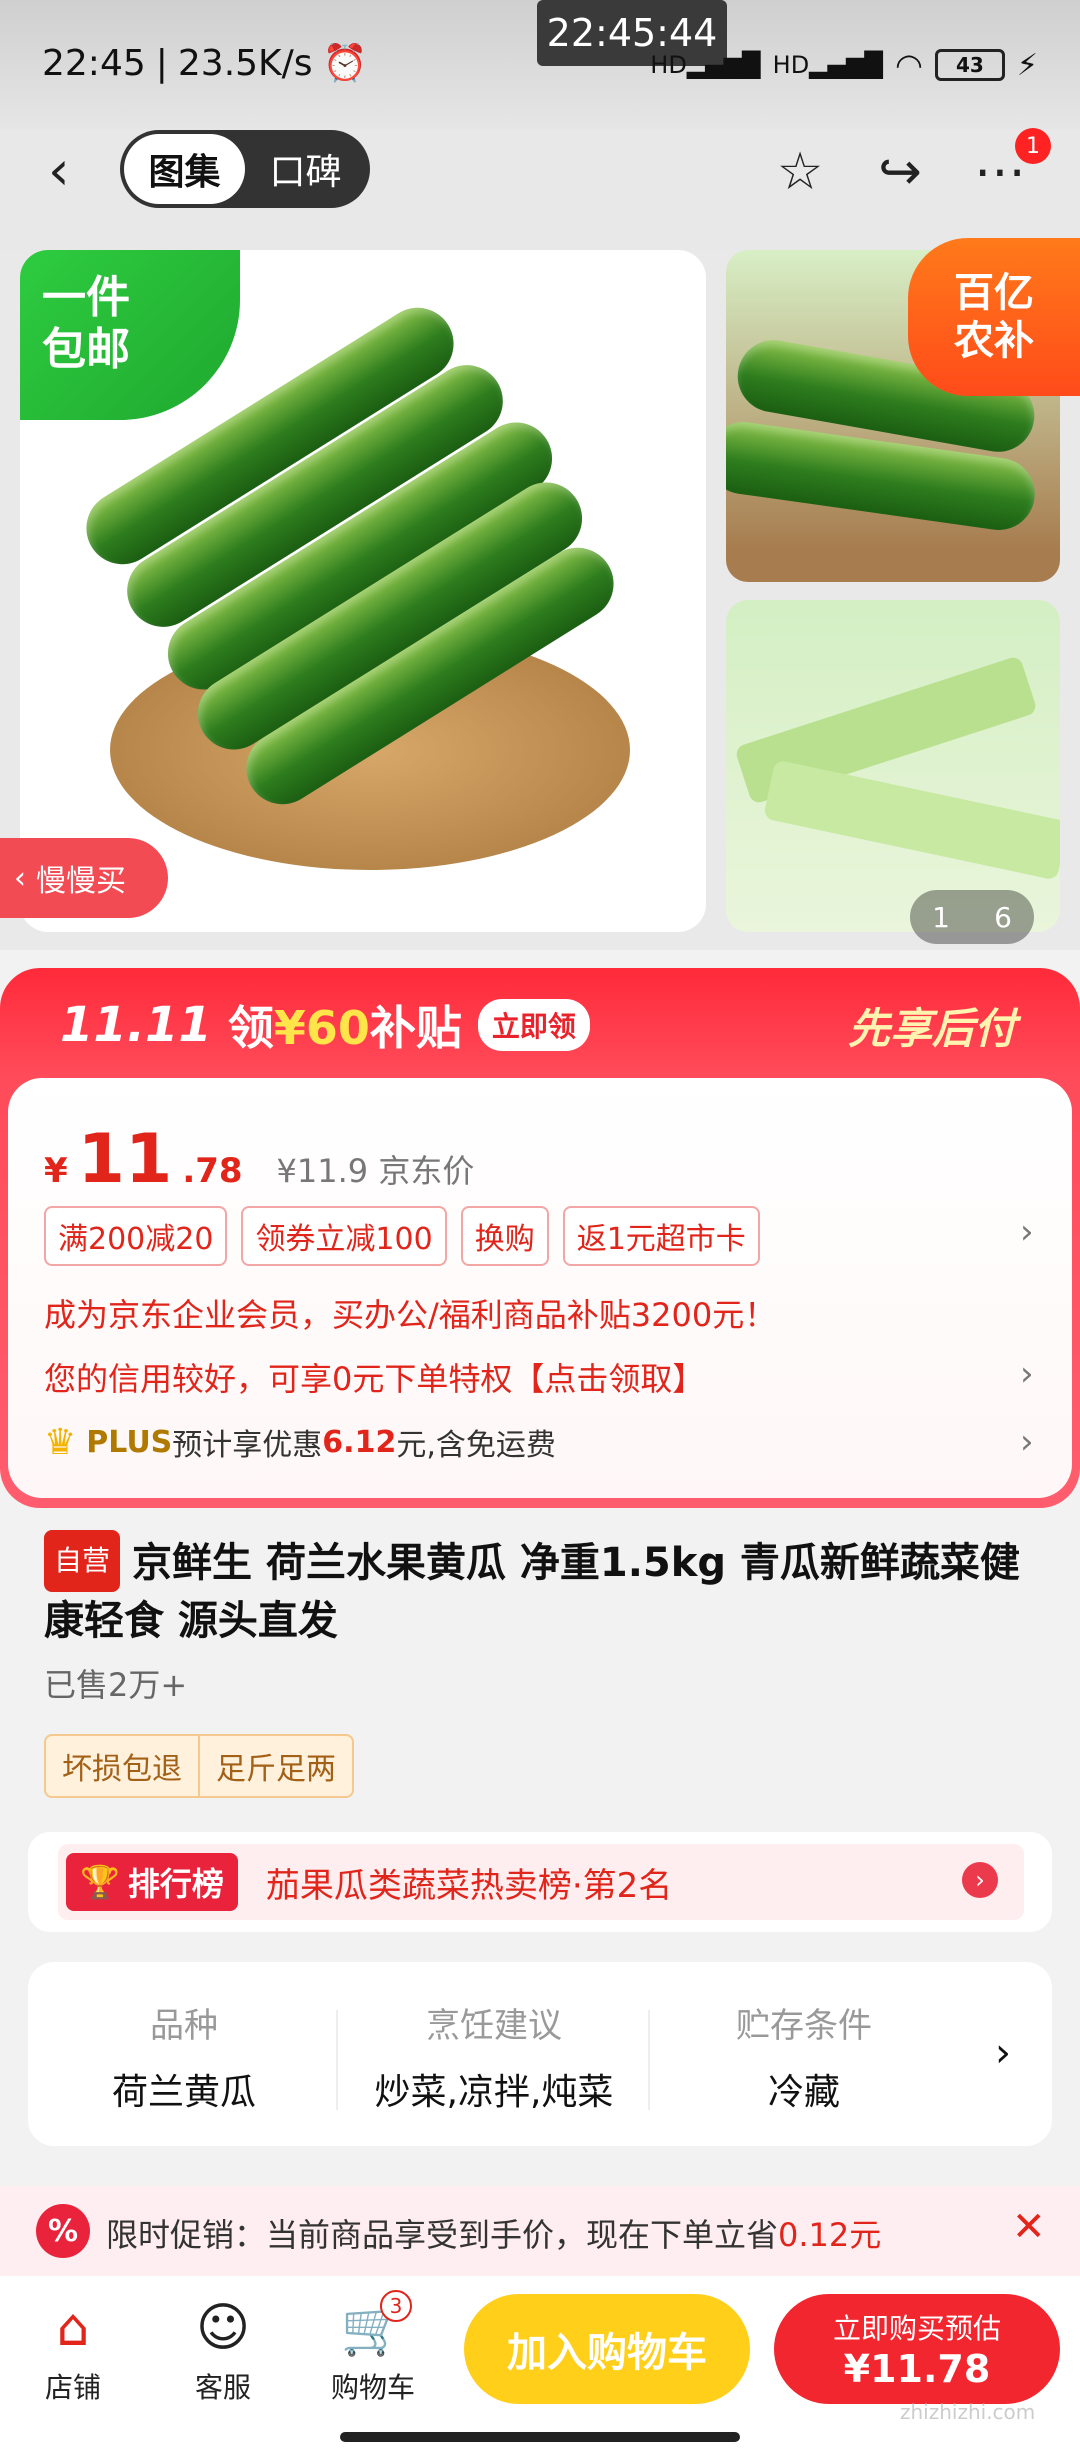 This screenshot has width=1080, height=2460. I want to click on slow-buy-button: ‹ 慢慢买, so click(84, 878).